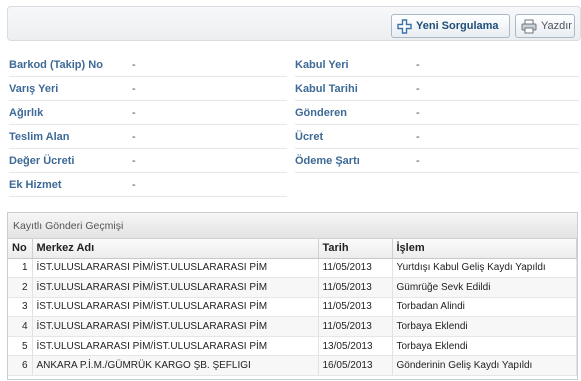 The height and width of the screenshot is (381, 581). Describe the element at coordinates (484, 249) in the screenshot. I see `column-header-action: İşlem` at that location.